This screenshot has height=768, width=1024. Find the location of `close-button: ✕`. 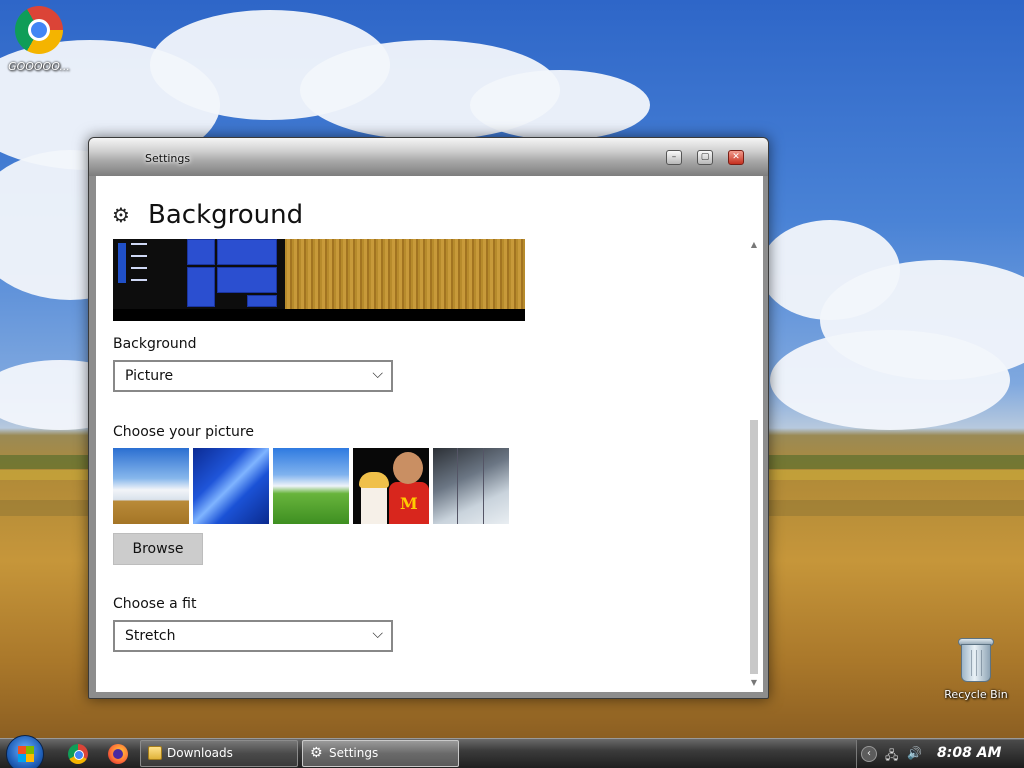

close-button: ✕ is located at coordinates (736, 157).